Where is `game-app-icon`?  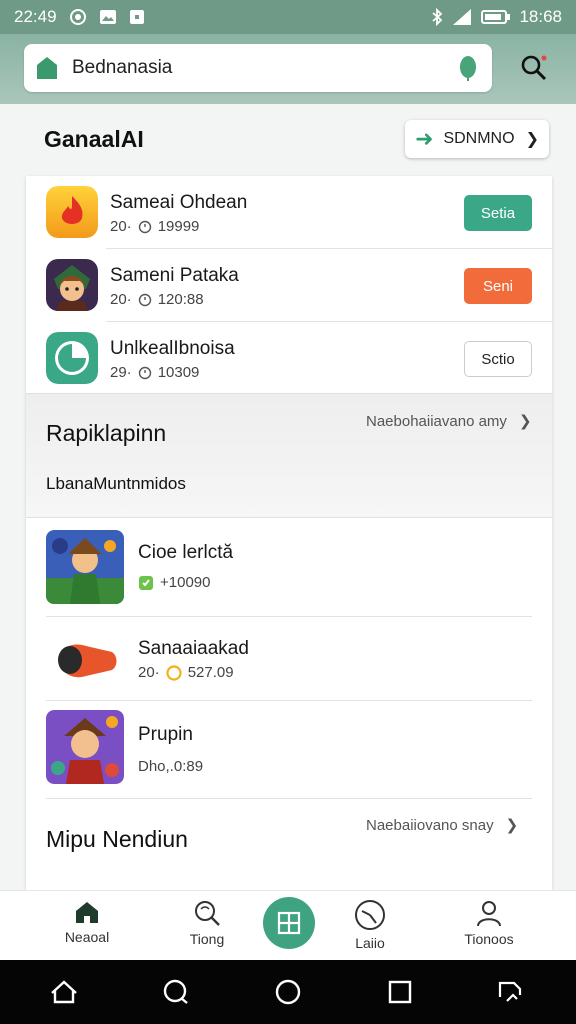
game-app-icon is located at coordinates (85, 567).